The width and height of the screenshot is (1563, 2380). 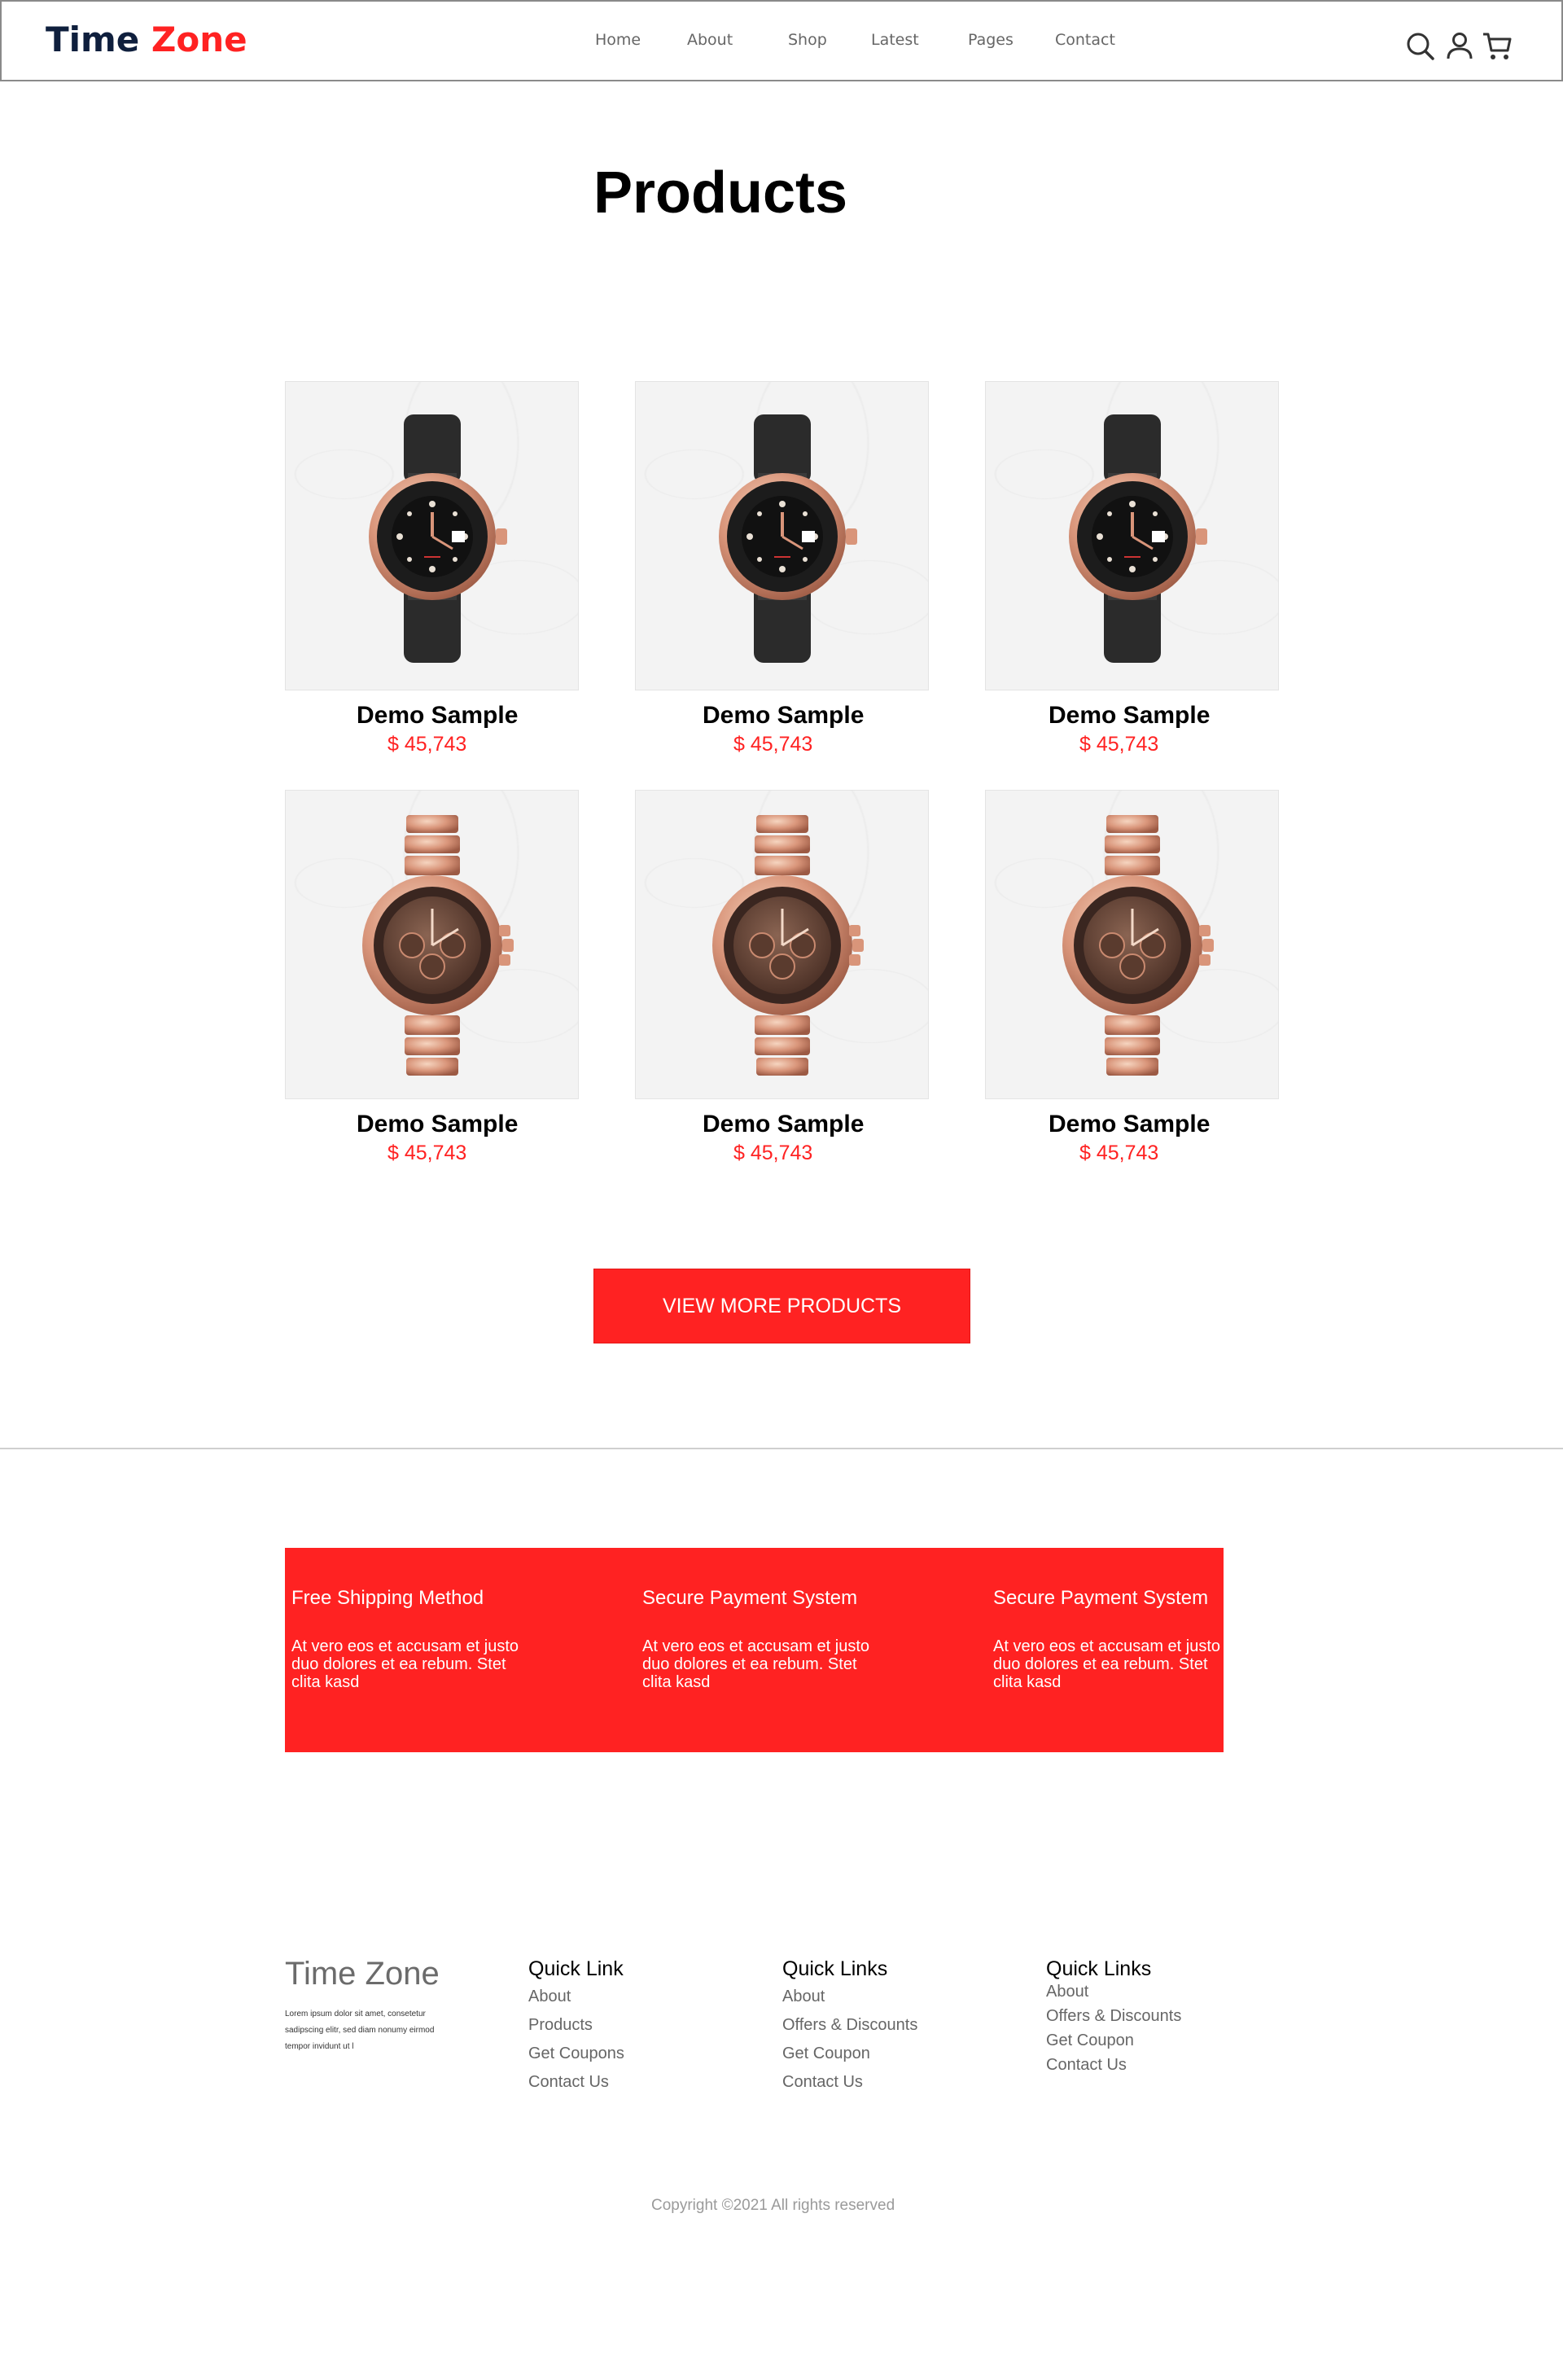 What do you see at coordinates (895, 40) in the screenshot?
I see `nav-latest: Latest` at bounding box center [895, 40].